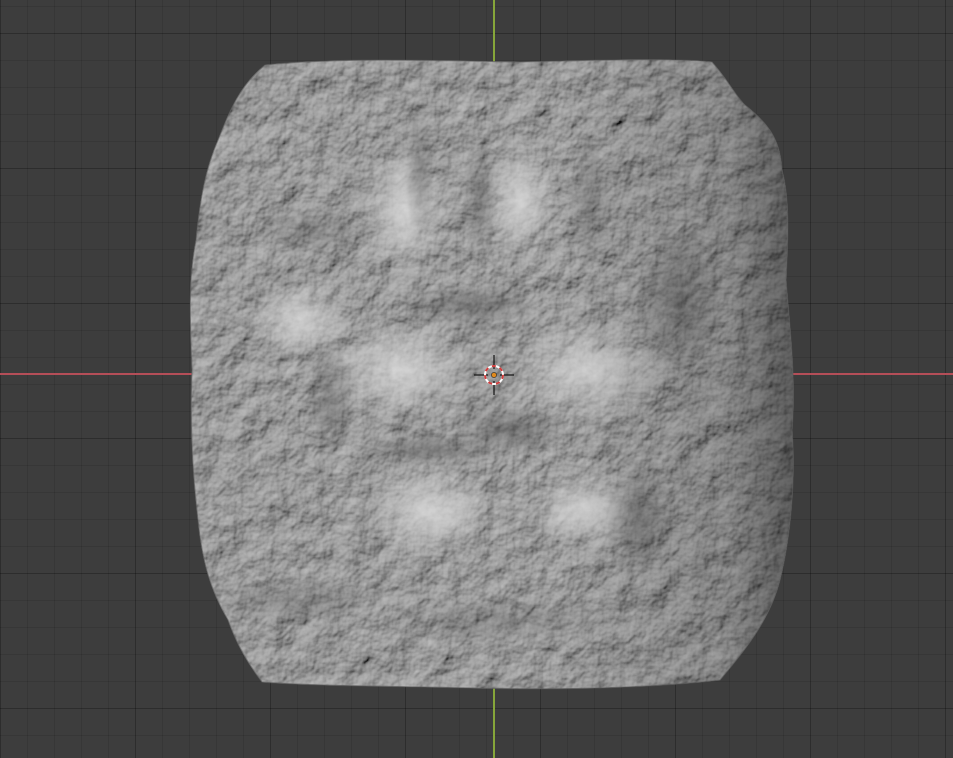 This screenshot has height=758, width=953. I want to click on origin-dot, so click(494, 375).